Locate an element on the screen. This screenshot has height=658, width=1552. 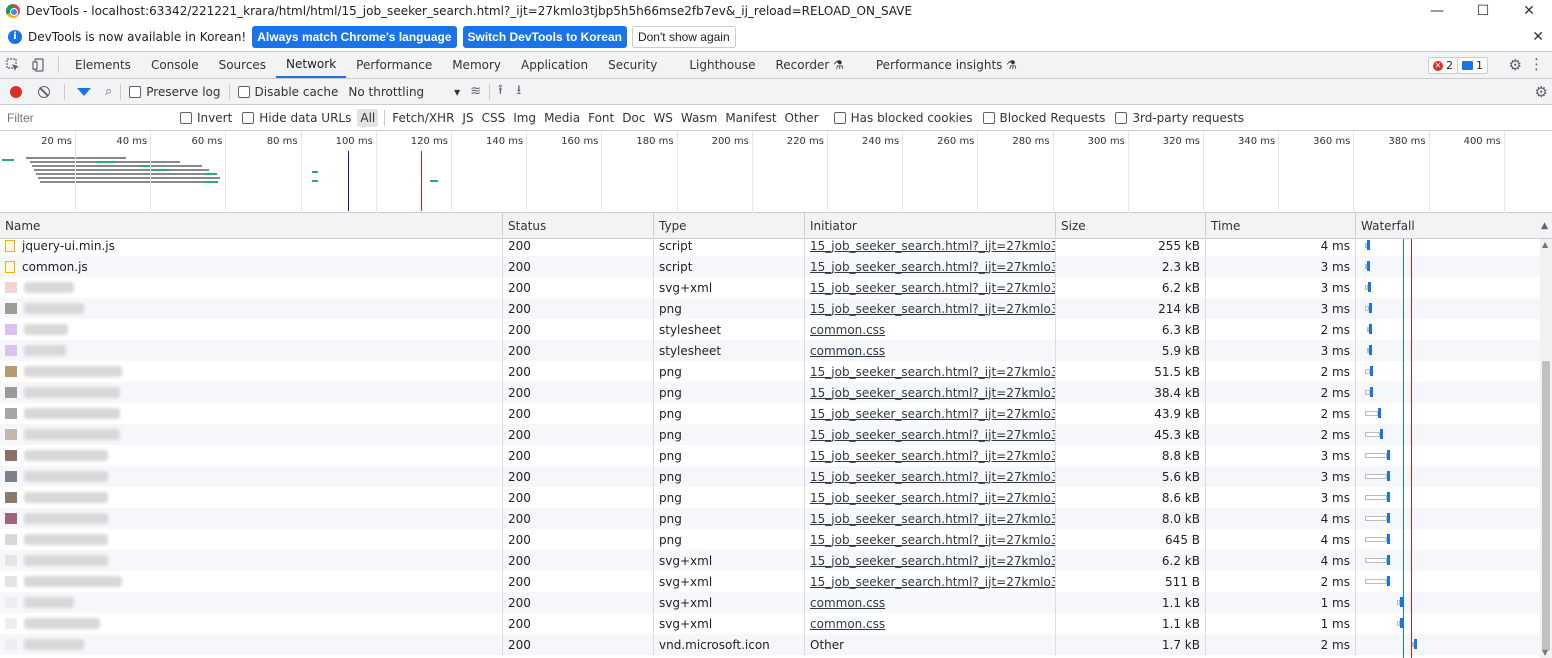
tab-elements: Elements is located at coordinates (103, 65).